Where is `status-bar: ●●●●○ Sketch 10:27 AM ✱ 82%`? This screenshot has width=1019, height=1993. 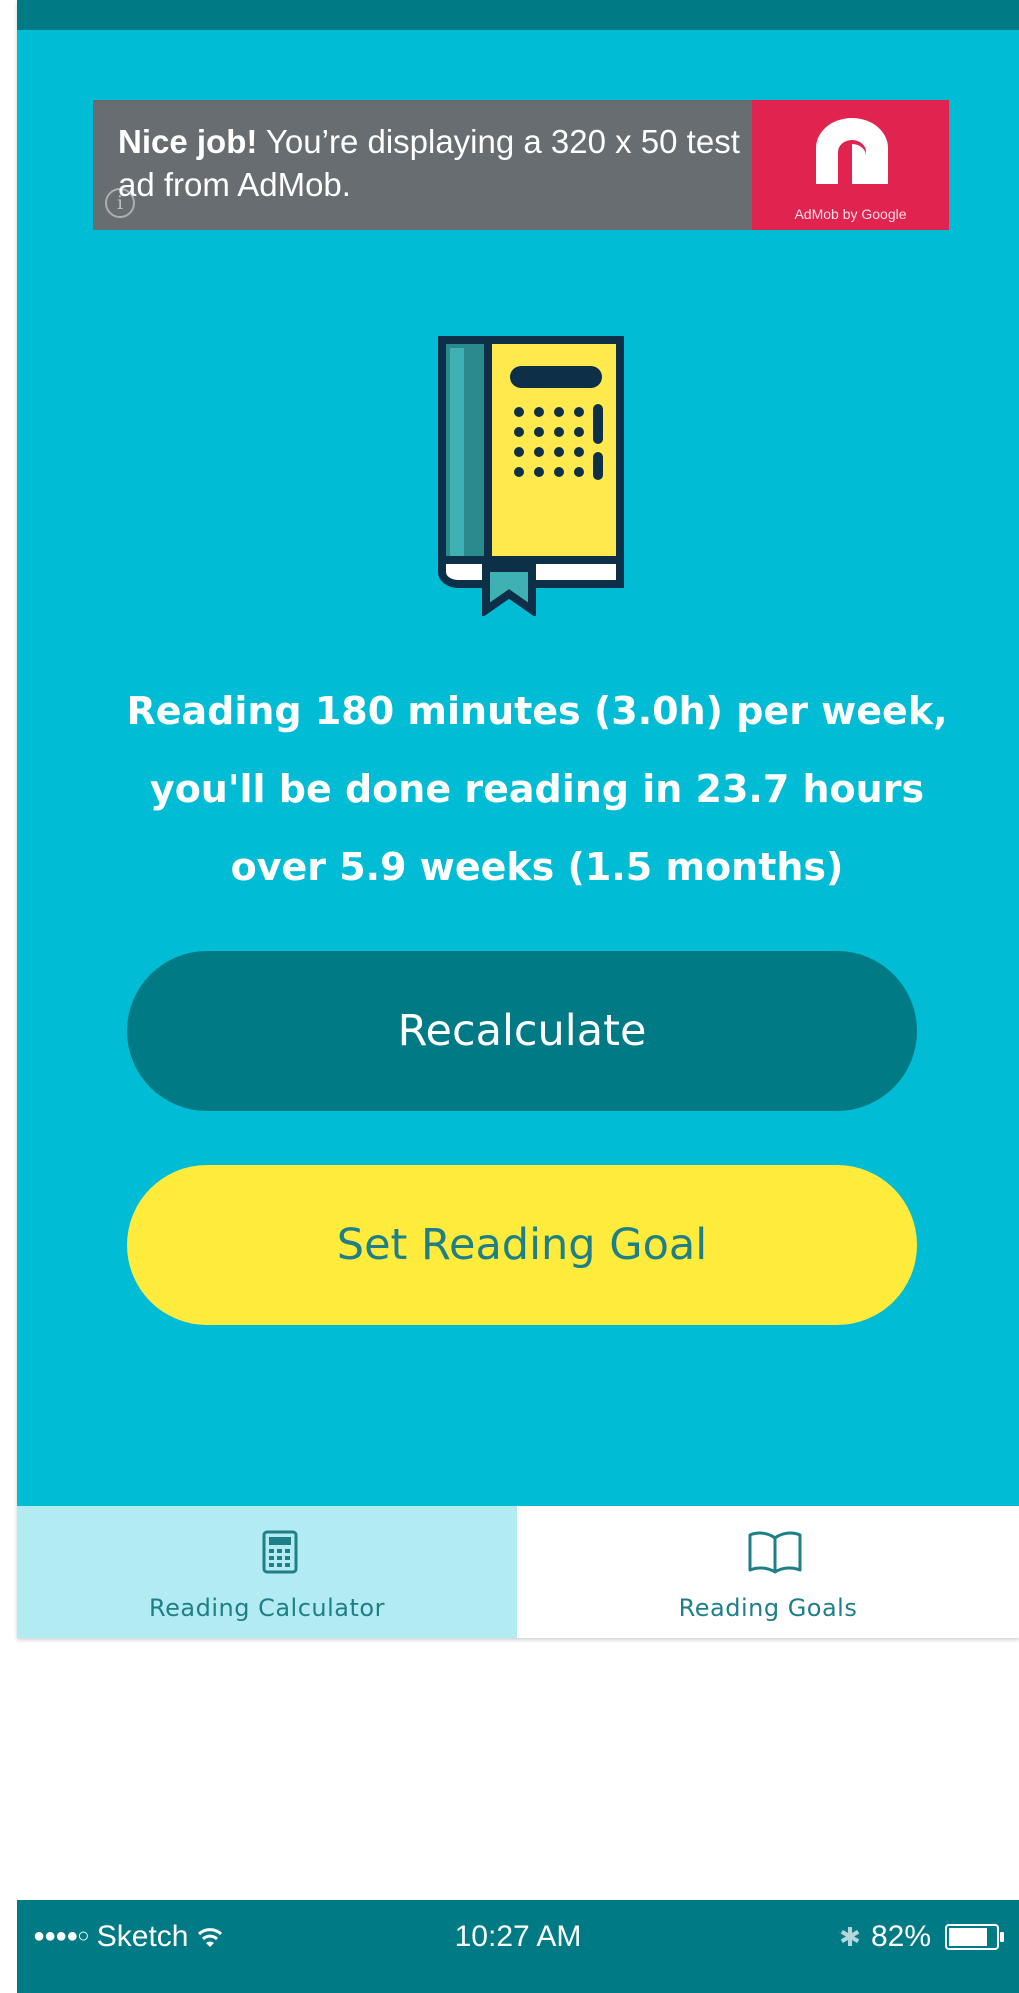
status-bar: ●●●●○ Sketch 10:27 AM ✱ 82% is located at coordinates (518, 1946).